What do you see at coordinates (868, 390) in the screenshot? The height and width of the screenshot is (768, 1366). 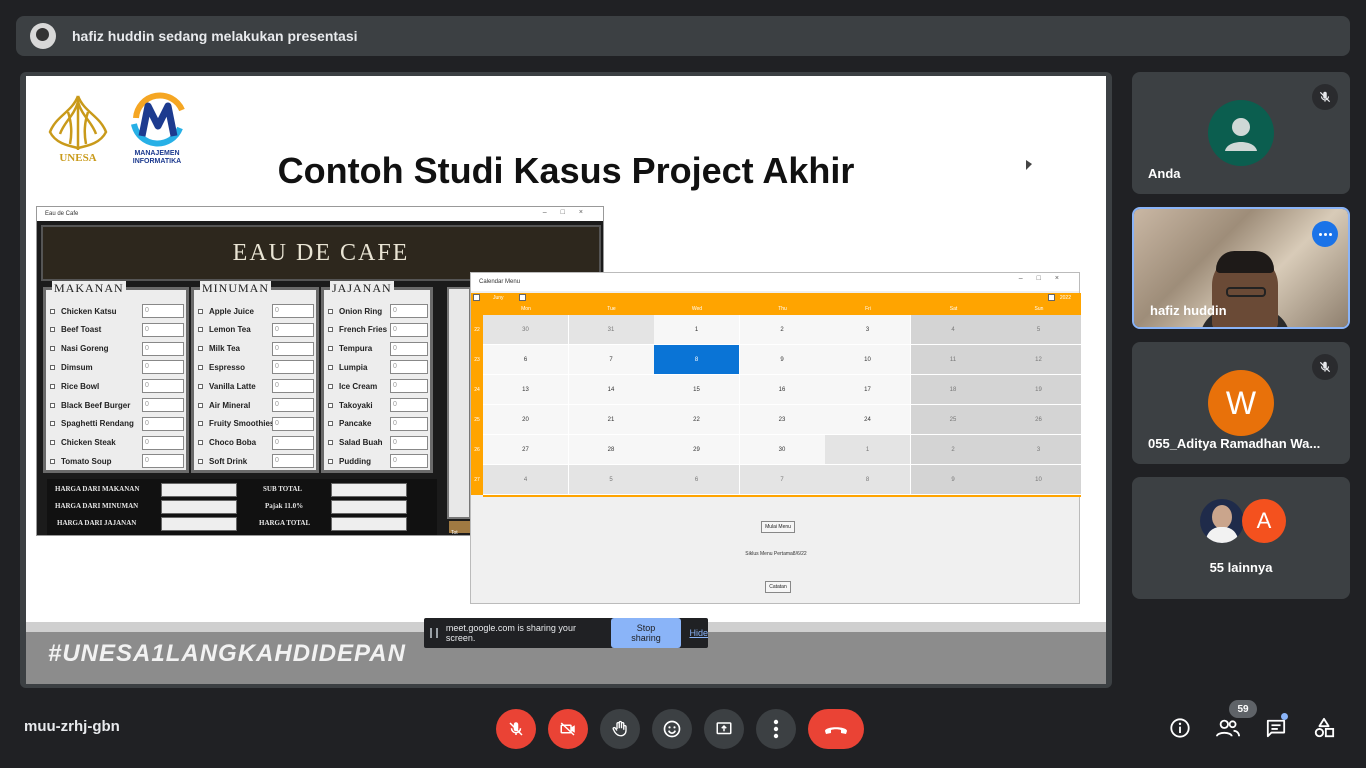 I see `calendar-day-cell: 17` at bounding box center [868, 390].